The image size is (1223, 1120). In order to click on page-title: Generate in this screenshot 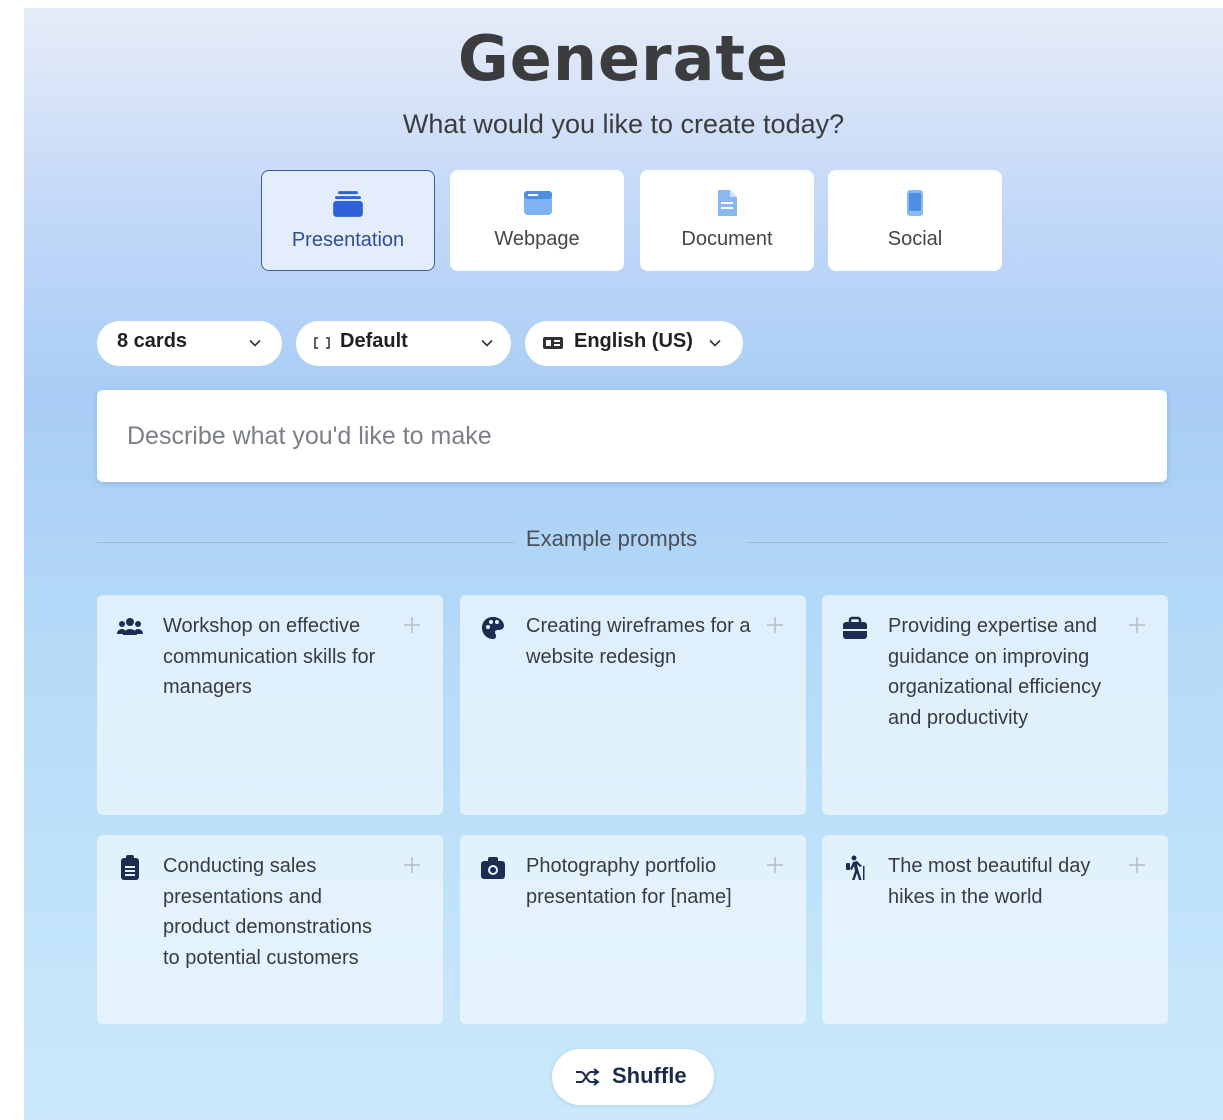, I will do `click(623, 58)`.